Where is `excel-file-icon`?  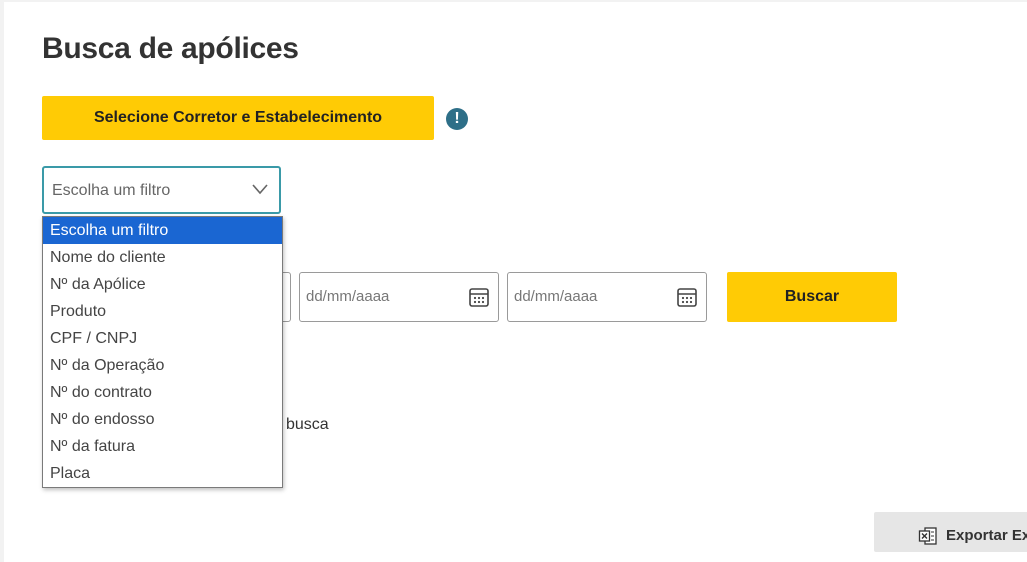
excel-file-icon is located at coordinates (927, 536).